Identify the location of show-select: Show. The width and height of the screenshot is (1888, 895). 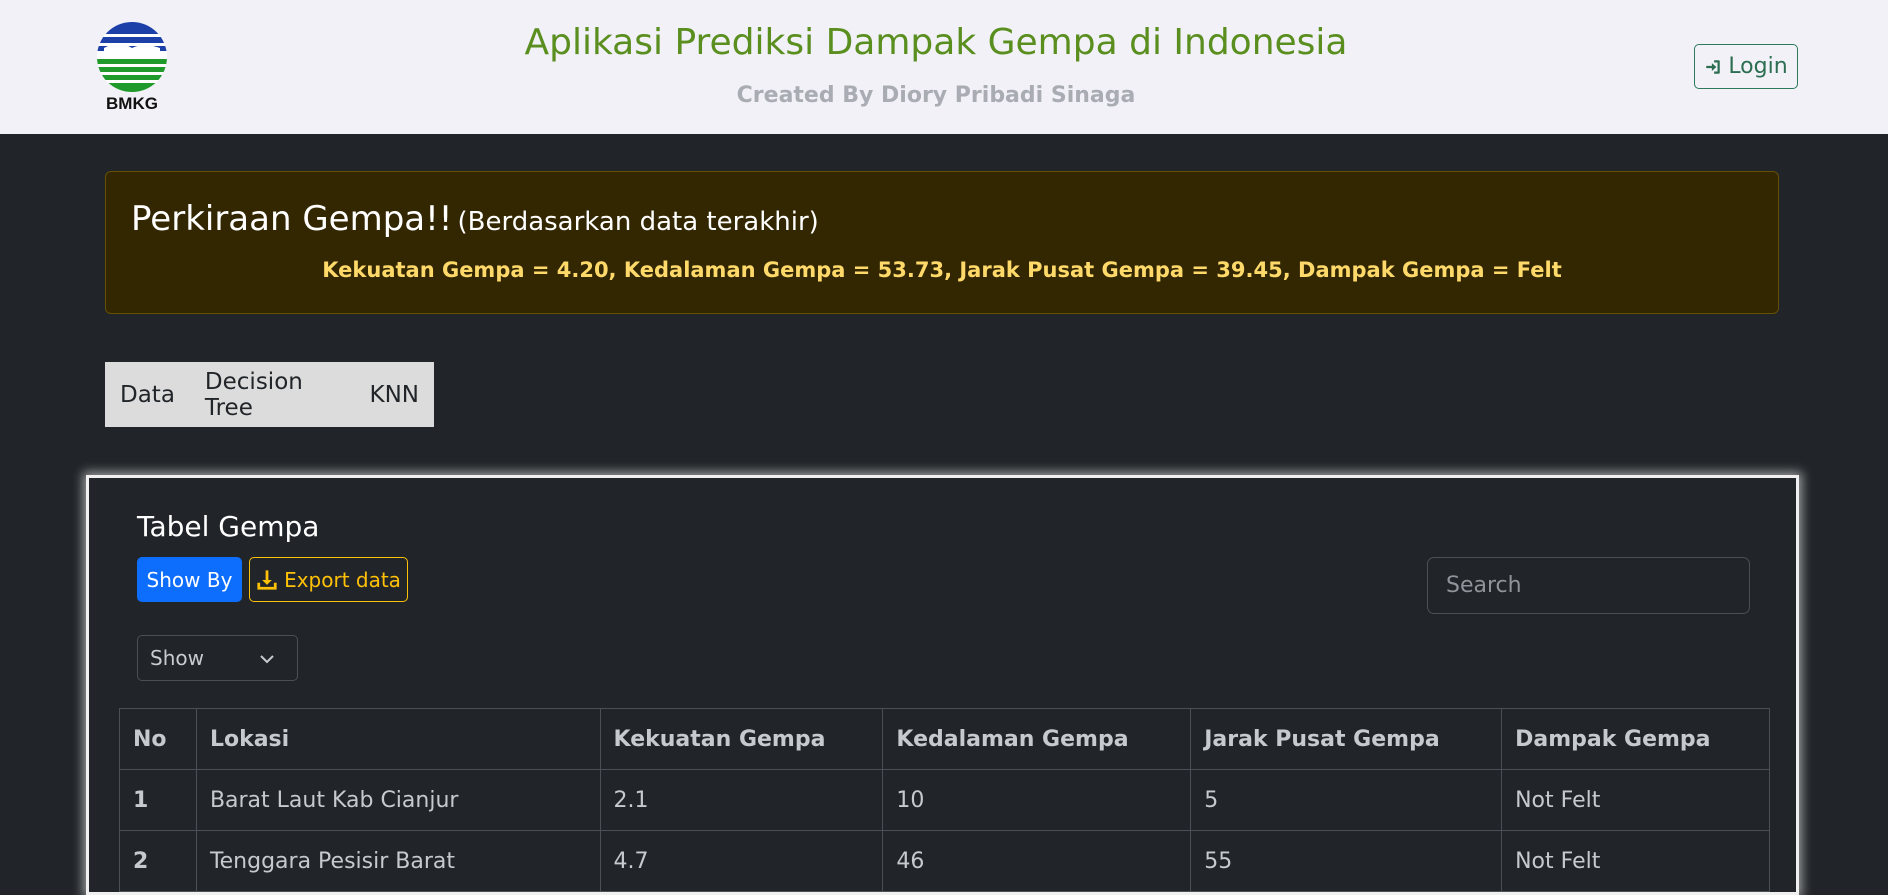
(217, 658).